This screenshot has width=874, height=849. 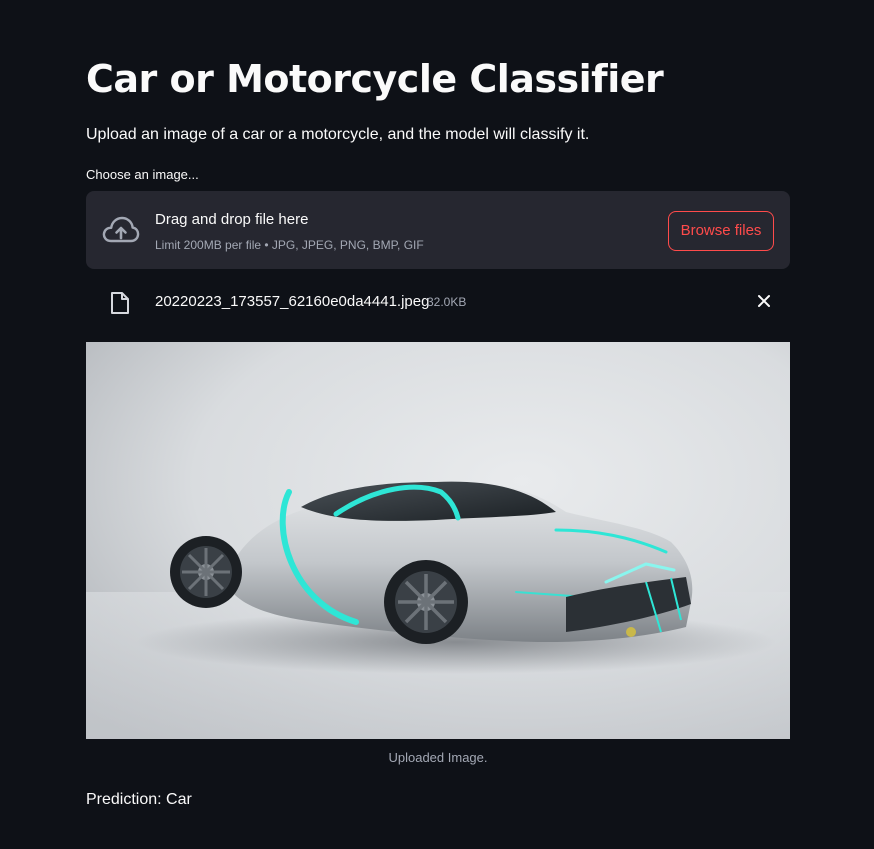 What do you see at coordinates (121, 229) in the screenshot?
I see `cloud-upload-icon` at bounding box center [121, 229].